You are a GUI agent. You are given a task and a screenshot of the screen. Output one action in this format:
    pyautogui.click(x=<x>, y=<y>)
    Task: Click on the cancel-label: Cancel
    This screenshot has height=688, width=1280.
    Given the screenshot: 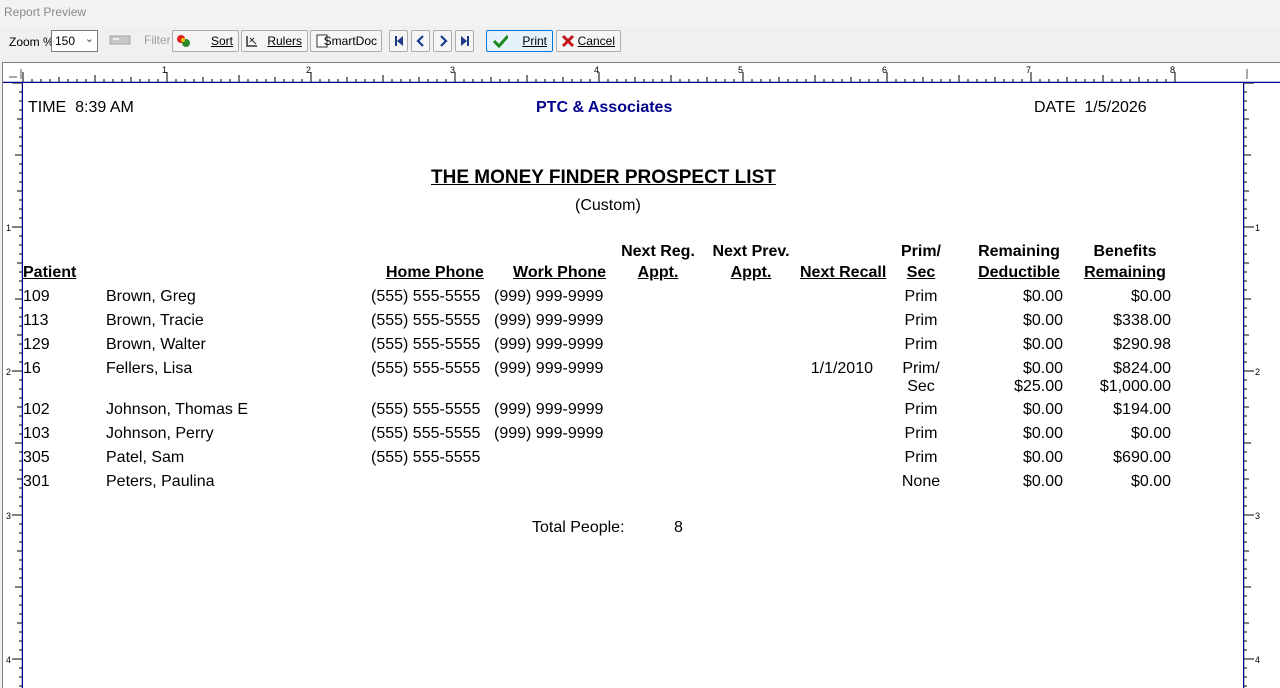 What is the action you would take?
    pyautogui.click(x=596, y=41)
    